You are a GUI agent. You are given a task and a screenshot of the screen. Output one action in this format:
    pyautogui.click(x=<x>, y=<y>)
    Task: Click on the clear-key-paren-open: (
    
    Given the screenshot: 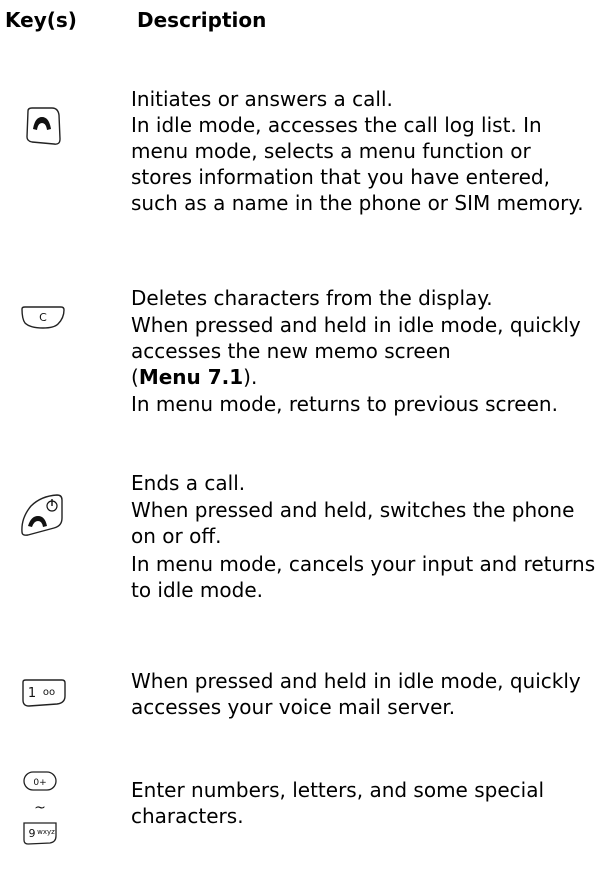 What is the action you would take?
    pyautogui.click(x=135, y=377)
    